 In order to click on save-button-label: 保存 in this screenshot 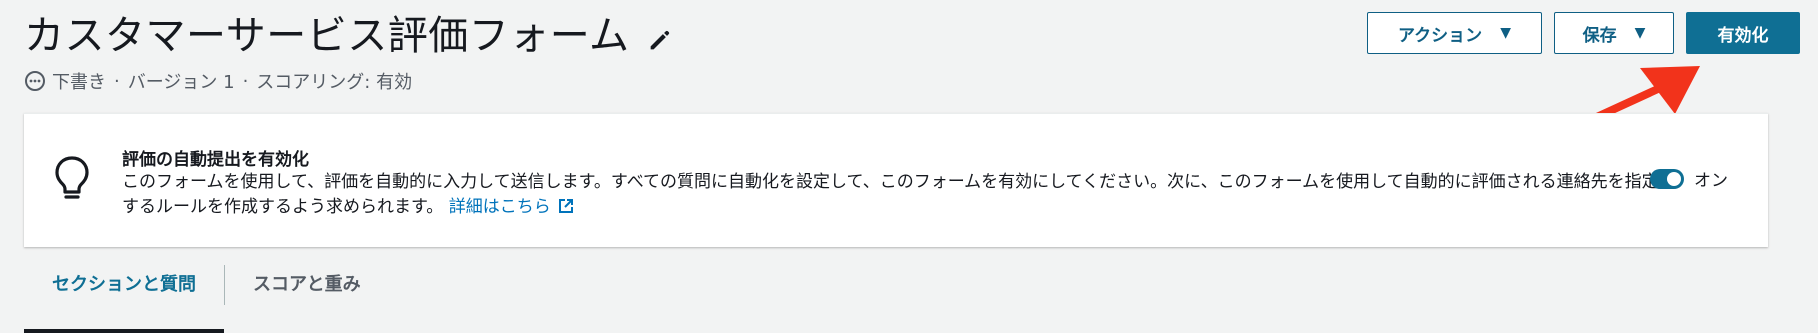, I will do `click(1599, 35)`.